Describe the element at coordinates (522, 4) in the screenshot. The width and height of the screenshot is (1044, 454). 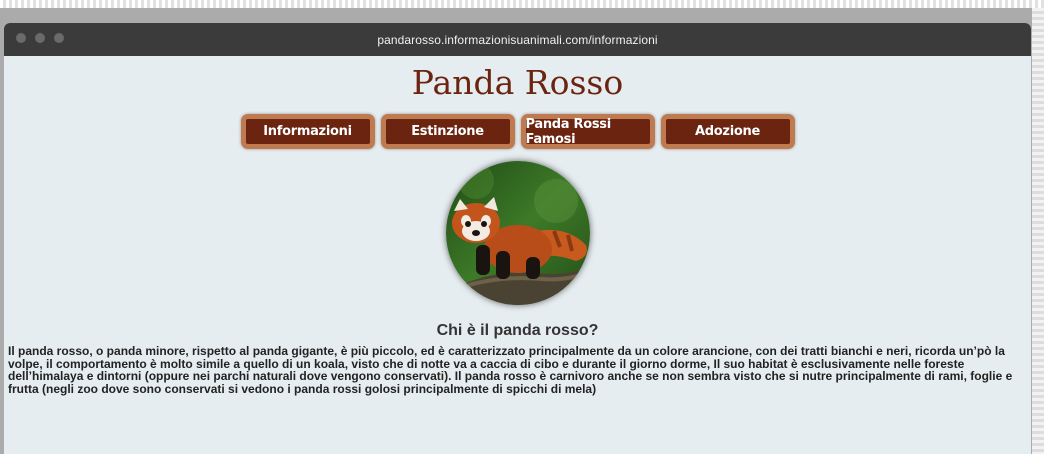
I see `background-strip-top` at that location.